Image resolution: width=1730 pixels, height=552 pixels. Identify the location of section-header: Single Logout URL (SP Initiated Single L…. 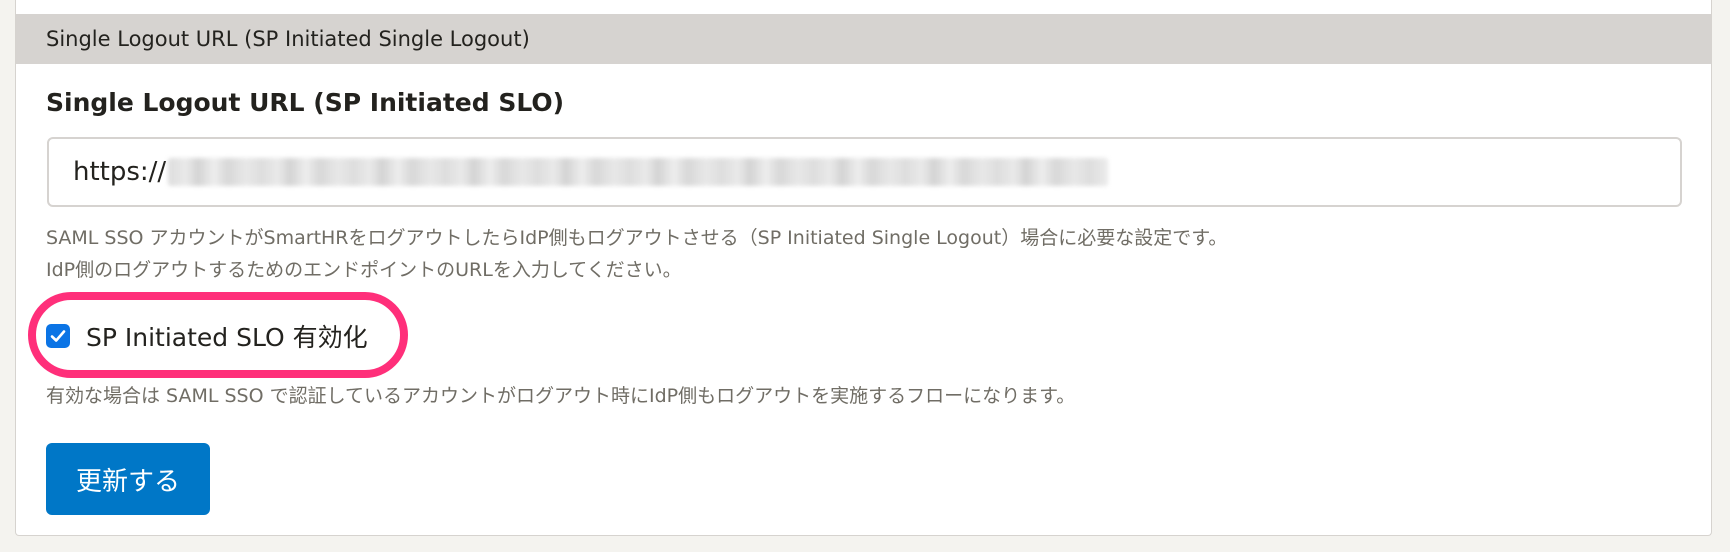
(863, 39).